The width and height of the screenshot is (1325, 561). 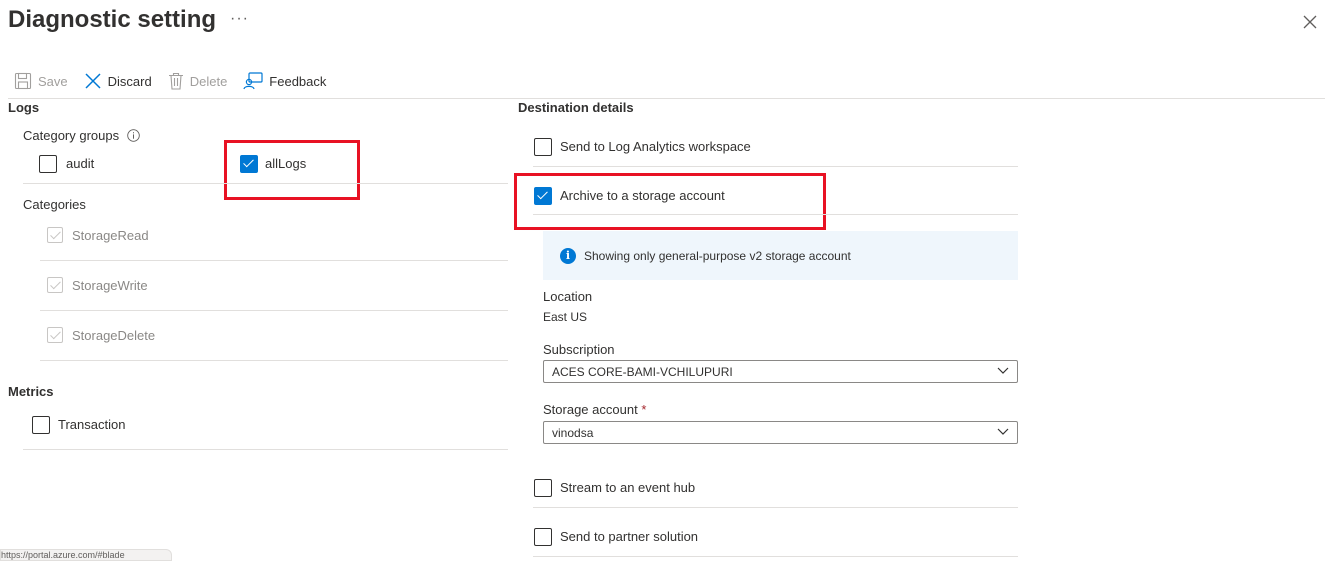 What do you see at coordinates (239, 19) in the screenshot?
I see `more-options-button: ···` at bounding box center [239, 19].